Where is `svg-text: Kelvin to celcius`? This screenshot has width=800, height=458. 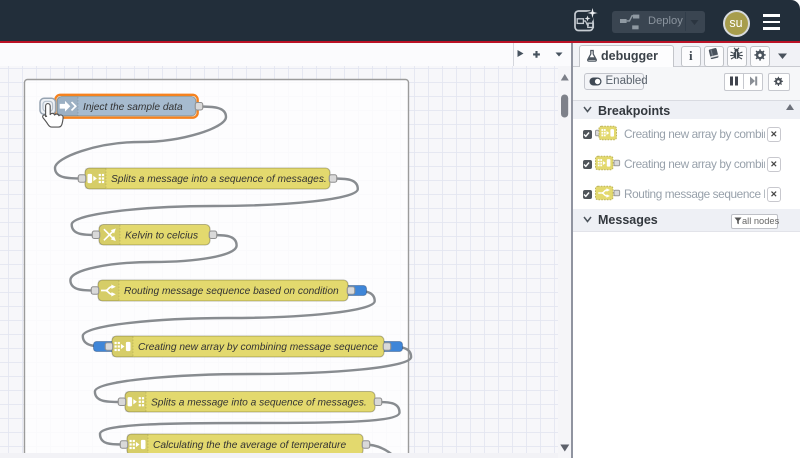 svg-text: Kelvin to celcius is located at coordinates (161, 235).